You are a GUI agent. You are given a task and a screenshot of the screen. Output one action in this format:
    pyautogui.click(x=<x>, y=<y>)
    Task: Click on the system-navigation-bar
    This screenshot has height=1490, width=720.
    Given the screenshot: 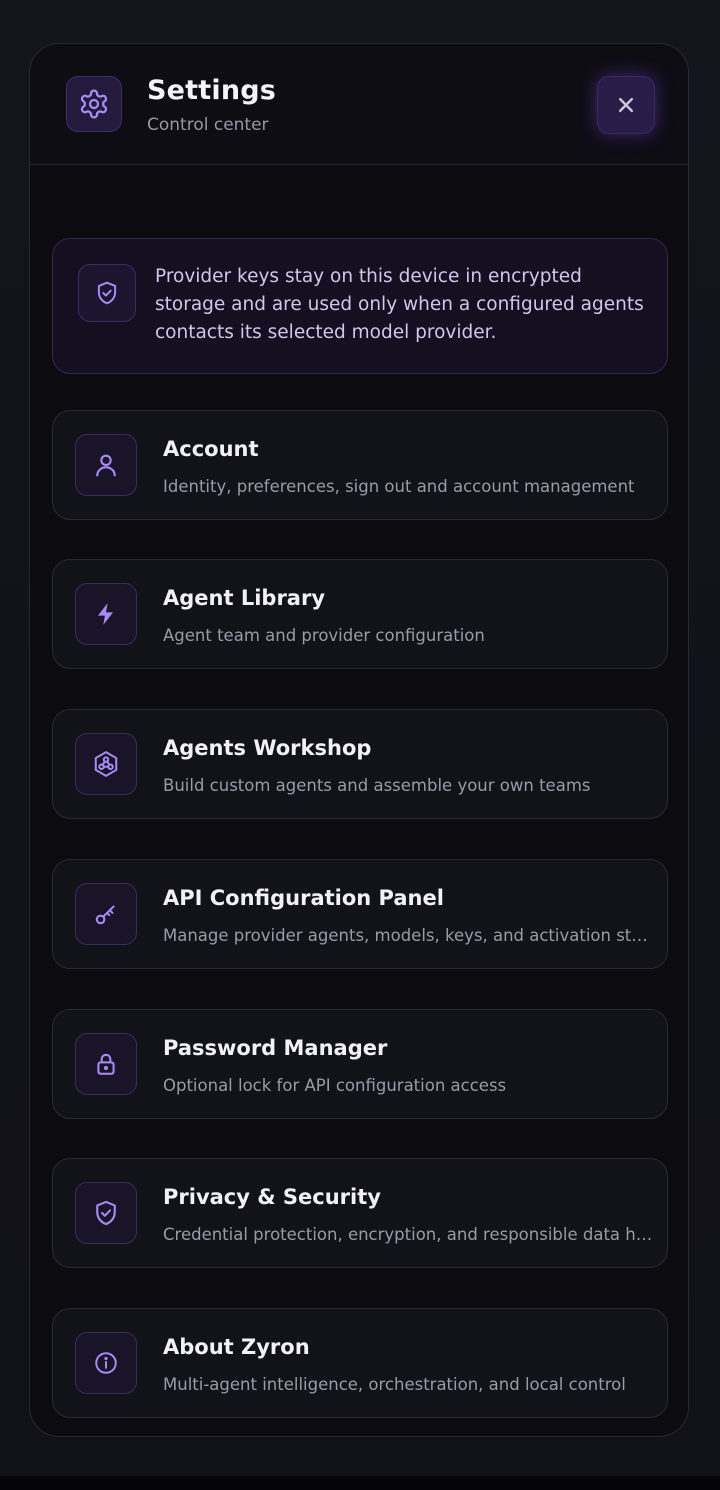 What is the action you would take?
    pyautogui.click(x=360, y=1483)
    